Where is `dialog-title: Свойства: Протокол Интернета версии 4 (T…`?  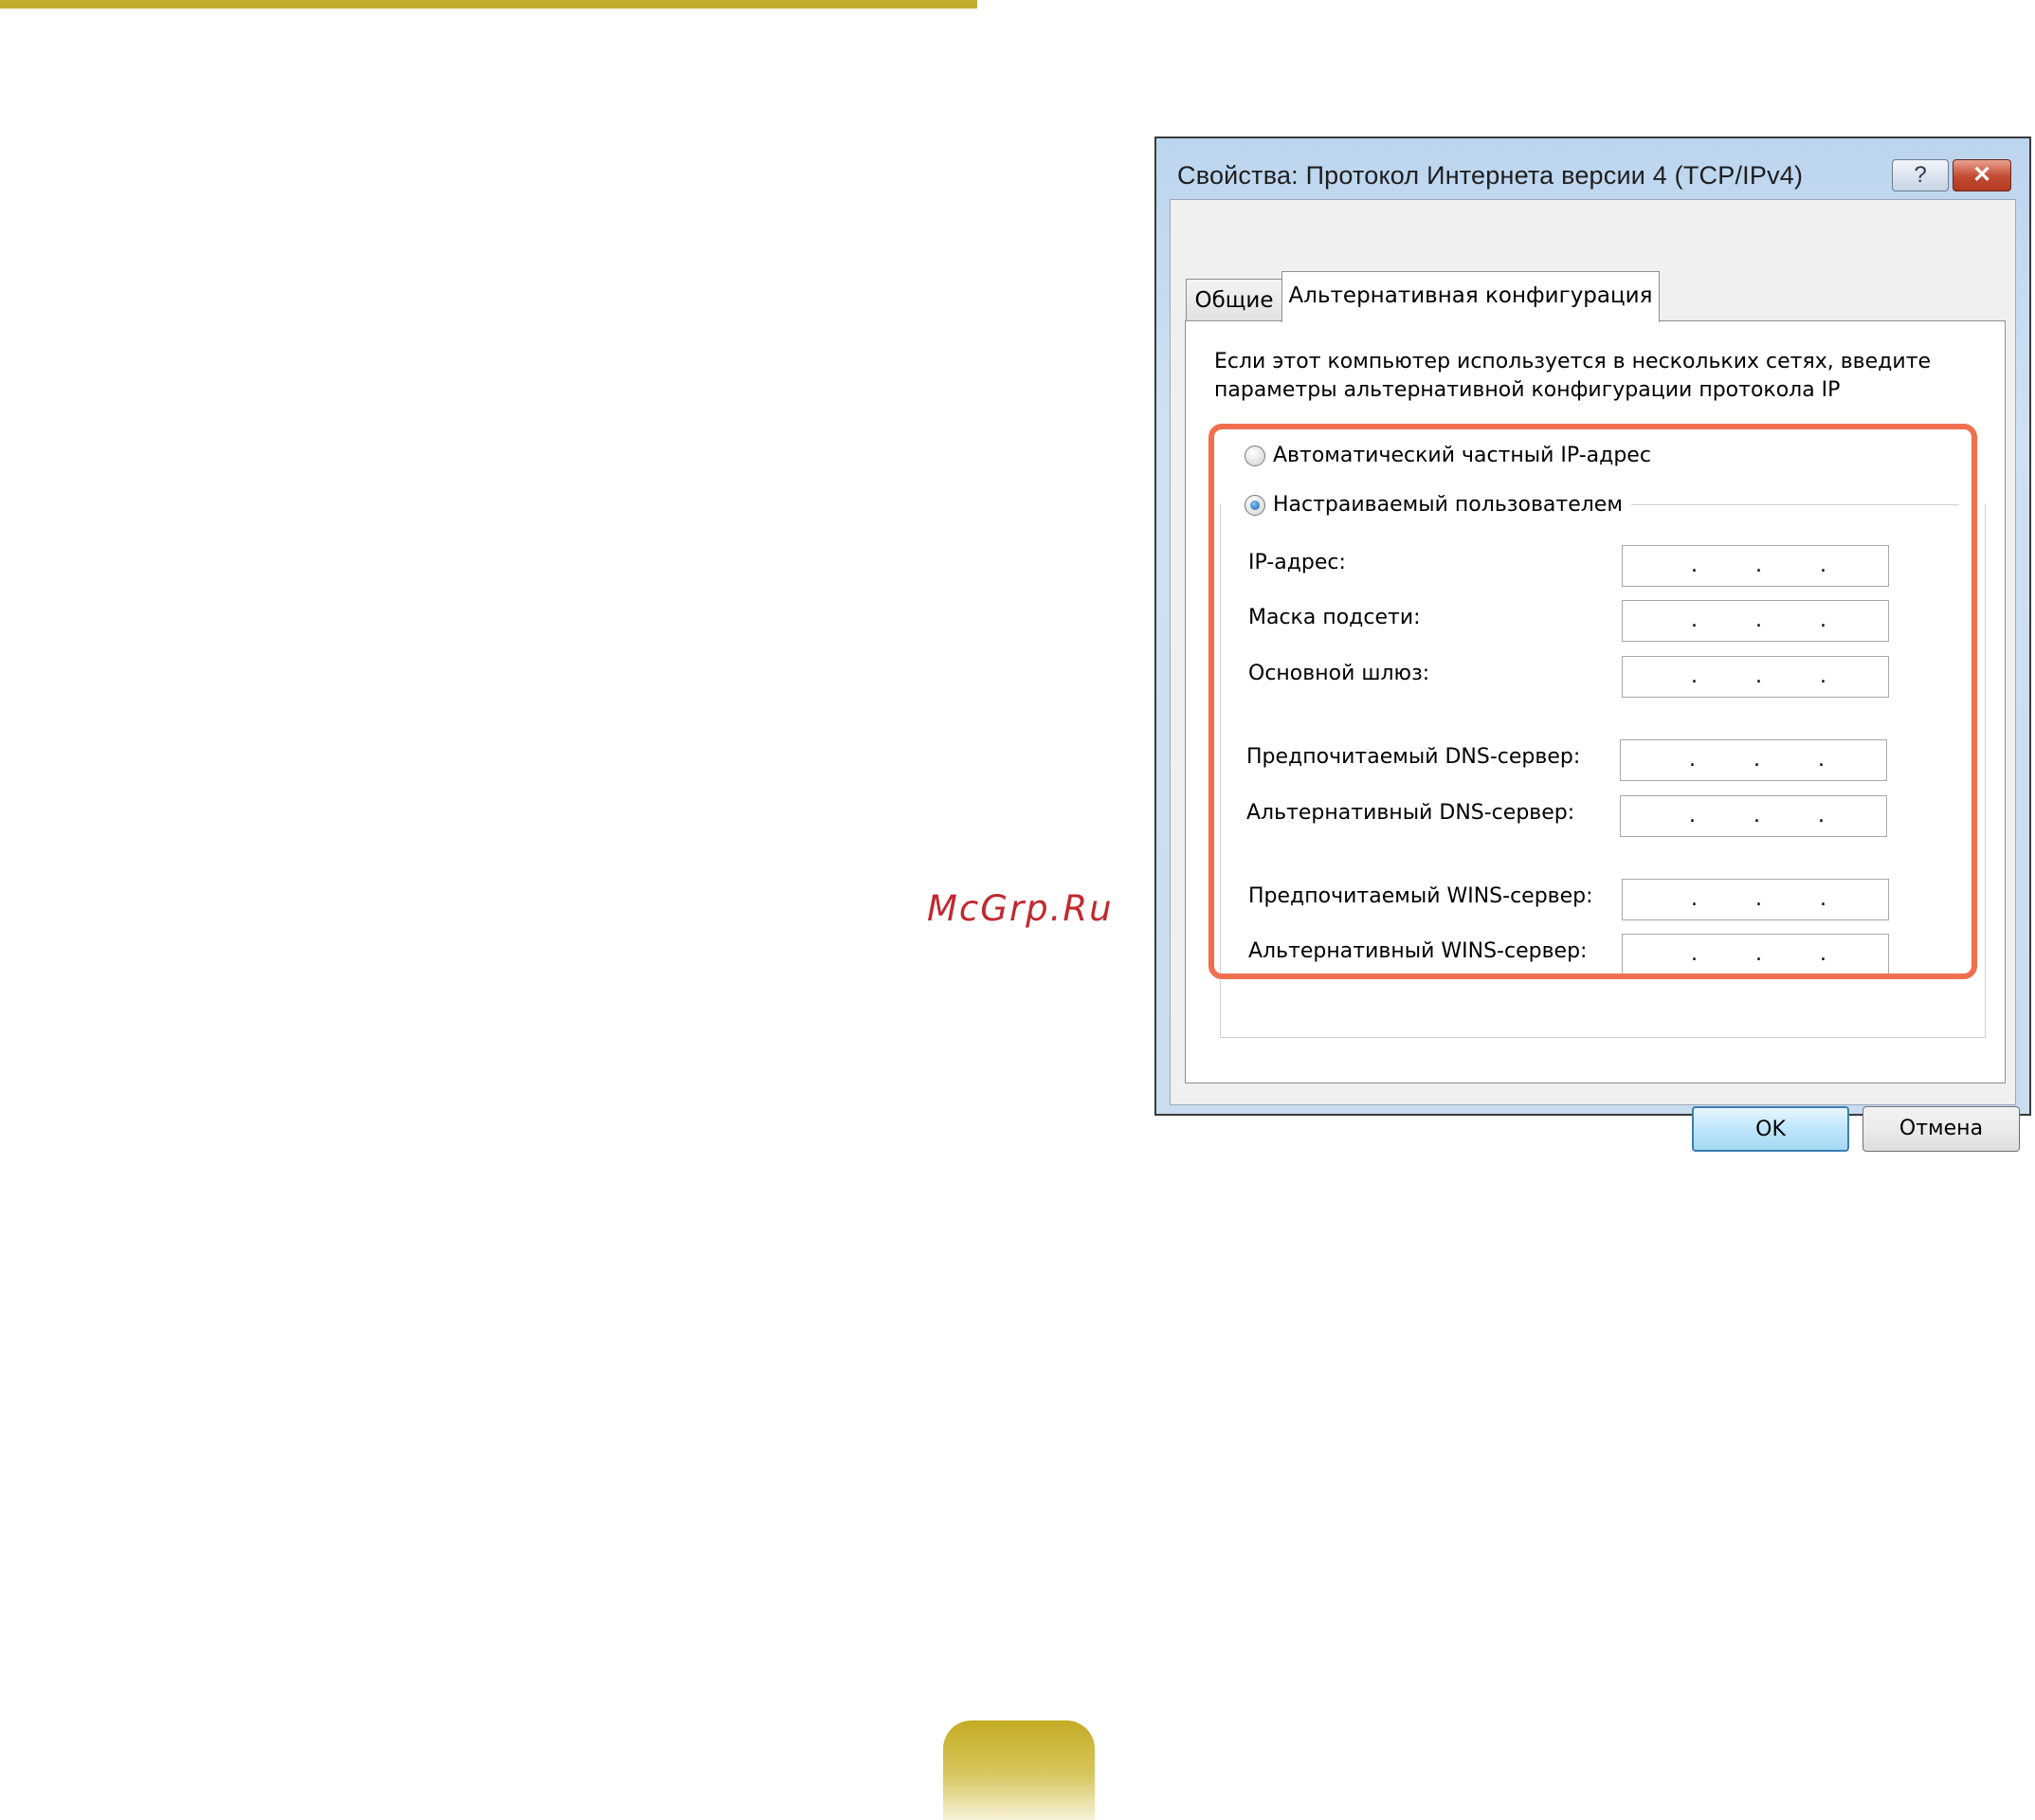
dialog-title: Свойства: Протокол Интернета версии 4 (T… is located at coordinates (1490, 175).